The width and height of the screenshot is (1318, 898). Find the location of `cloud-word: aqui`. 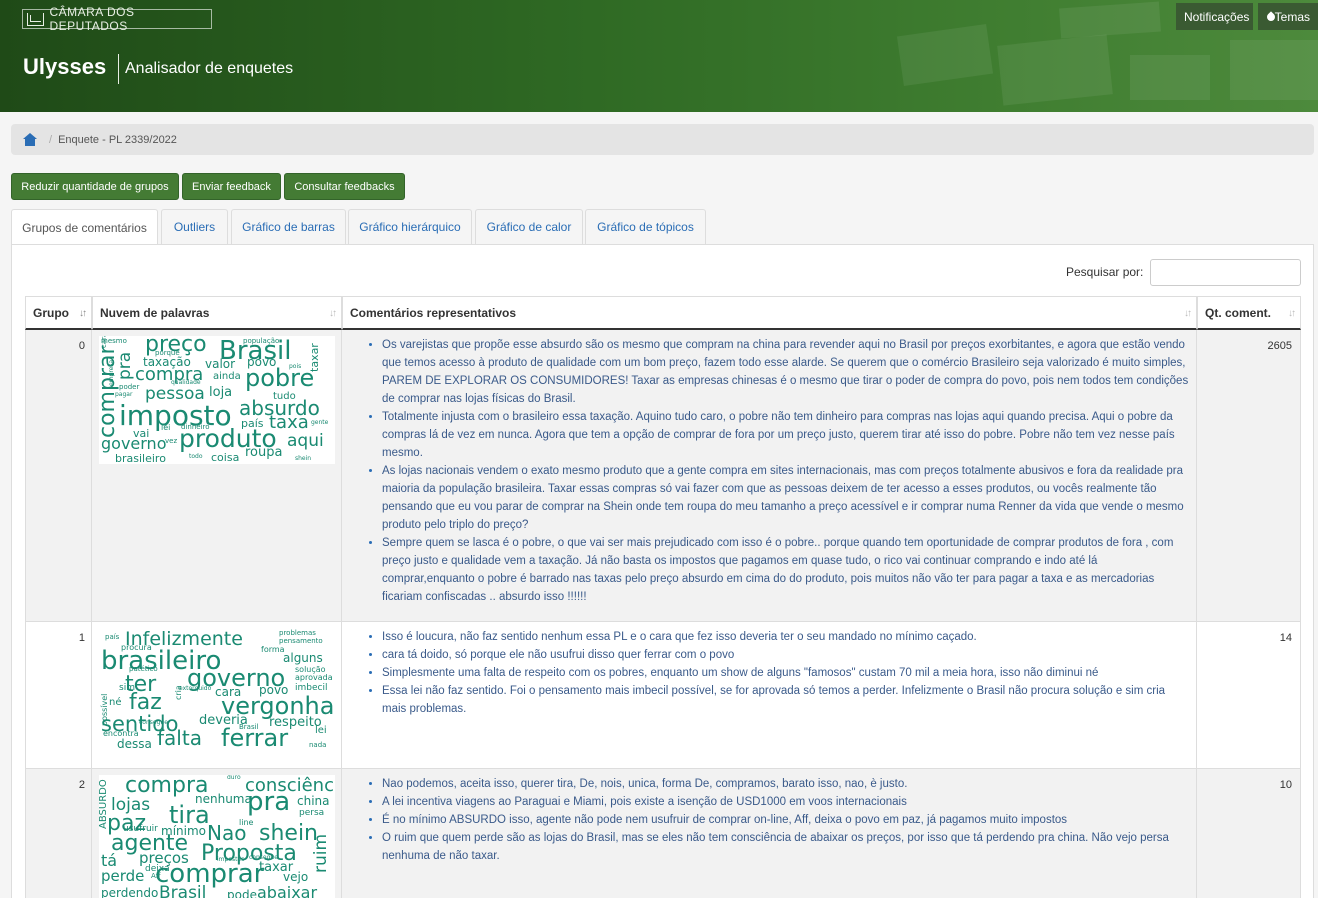

cloud-word: aqui is located at coordinates (305, 441).